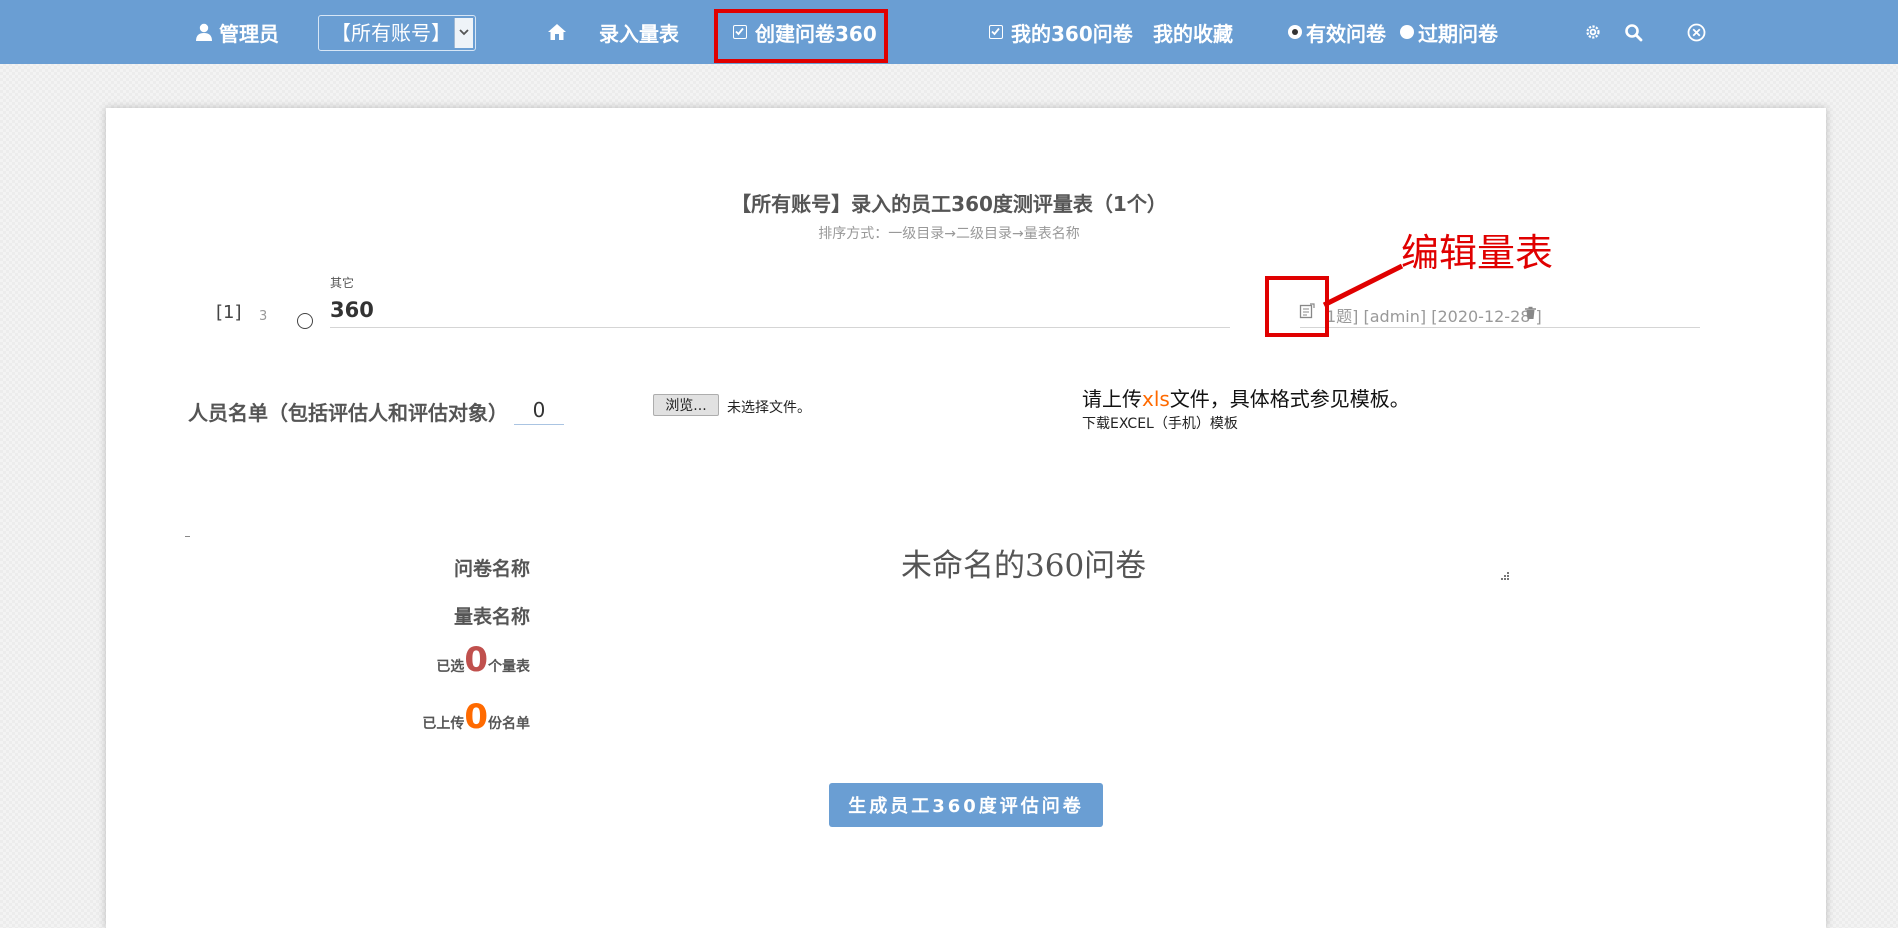 Image resolution: width=1898 pixels, height=928 pixels. I want to click on decorative-dash, so click(187, 536).